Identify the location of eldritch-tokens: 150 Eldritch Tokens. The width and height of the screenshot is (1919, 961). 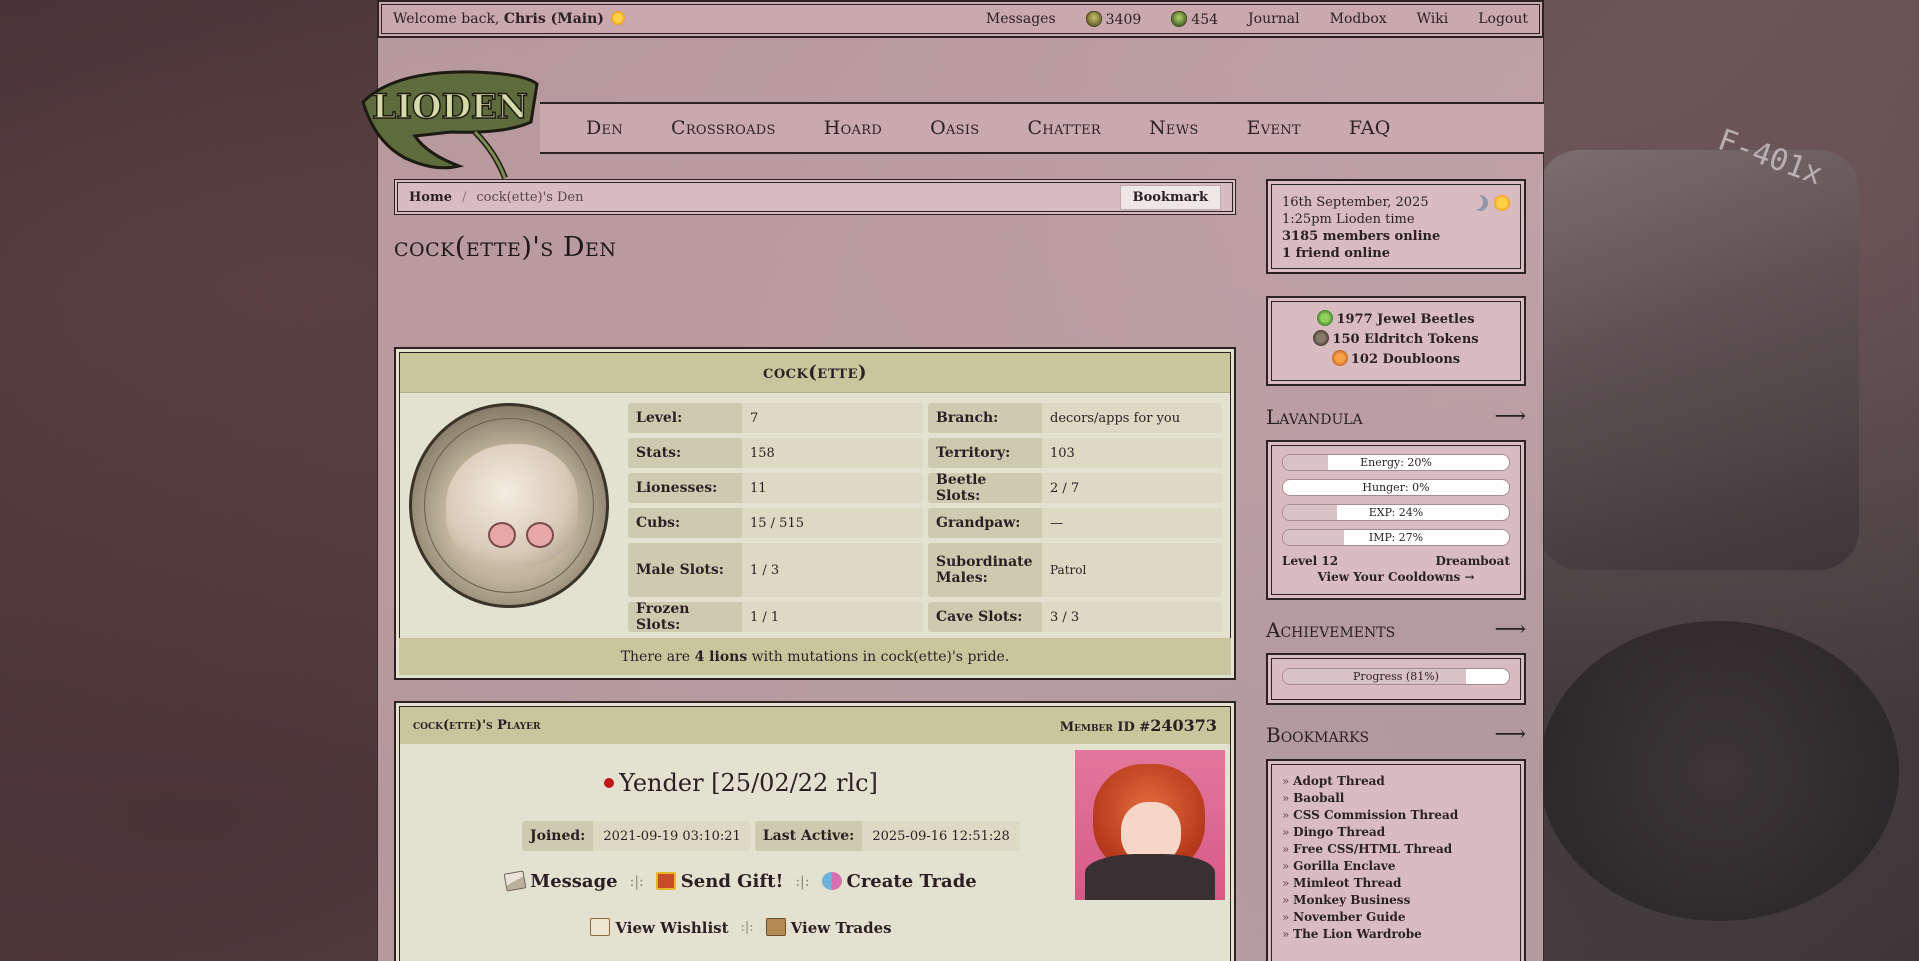
(1396, 340).